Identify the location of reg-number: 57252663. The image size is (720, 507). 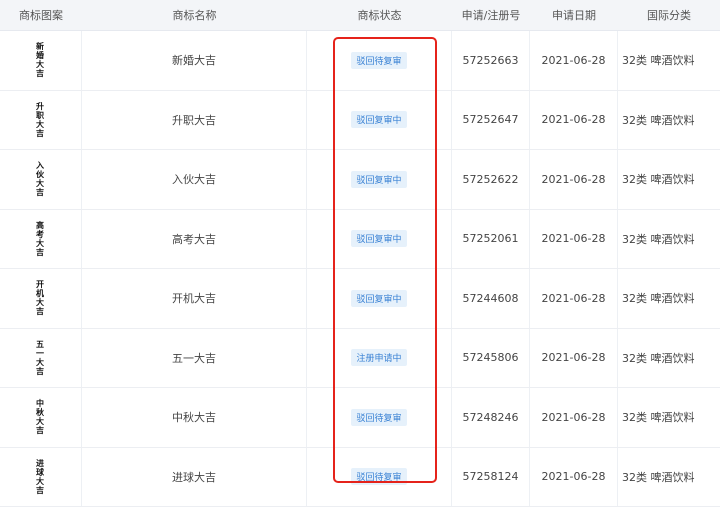
(491, 60).